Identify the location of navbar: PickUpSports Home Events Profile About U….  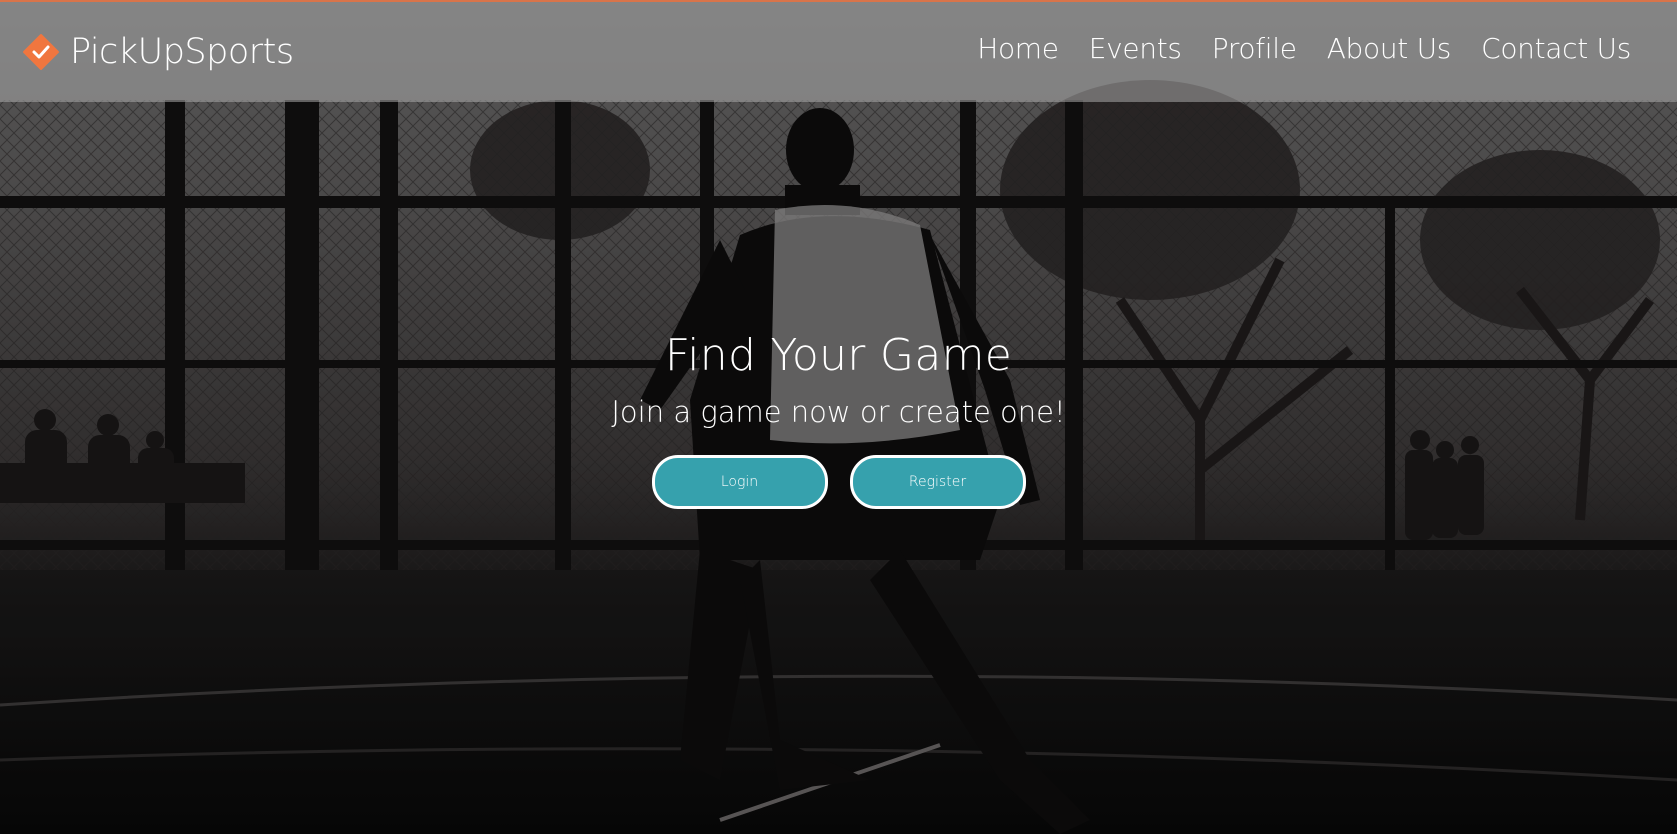
(838, 52).